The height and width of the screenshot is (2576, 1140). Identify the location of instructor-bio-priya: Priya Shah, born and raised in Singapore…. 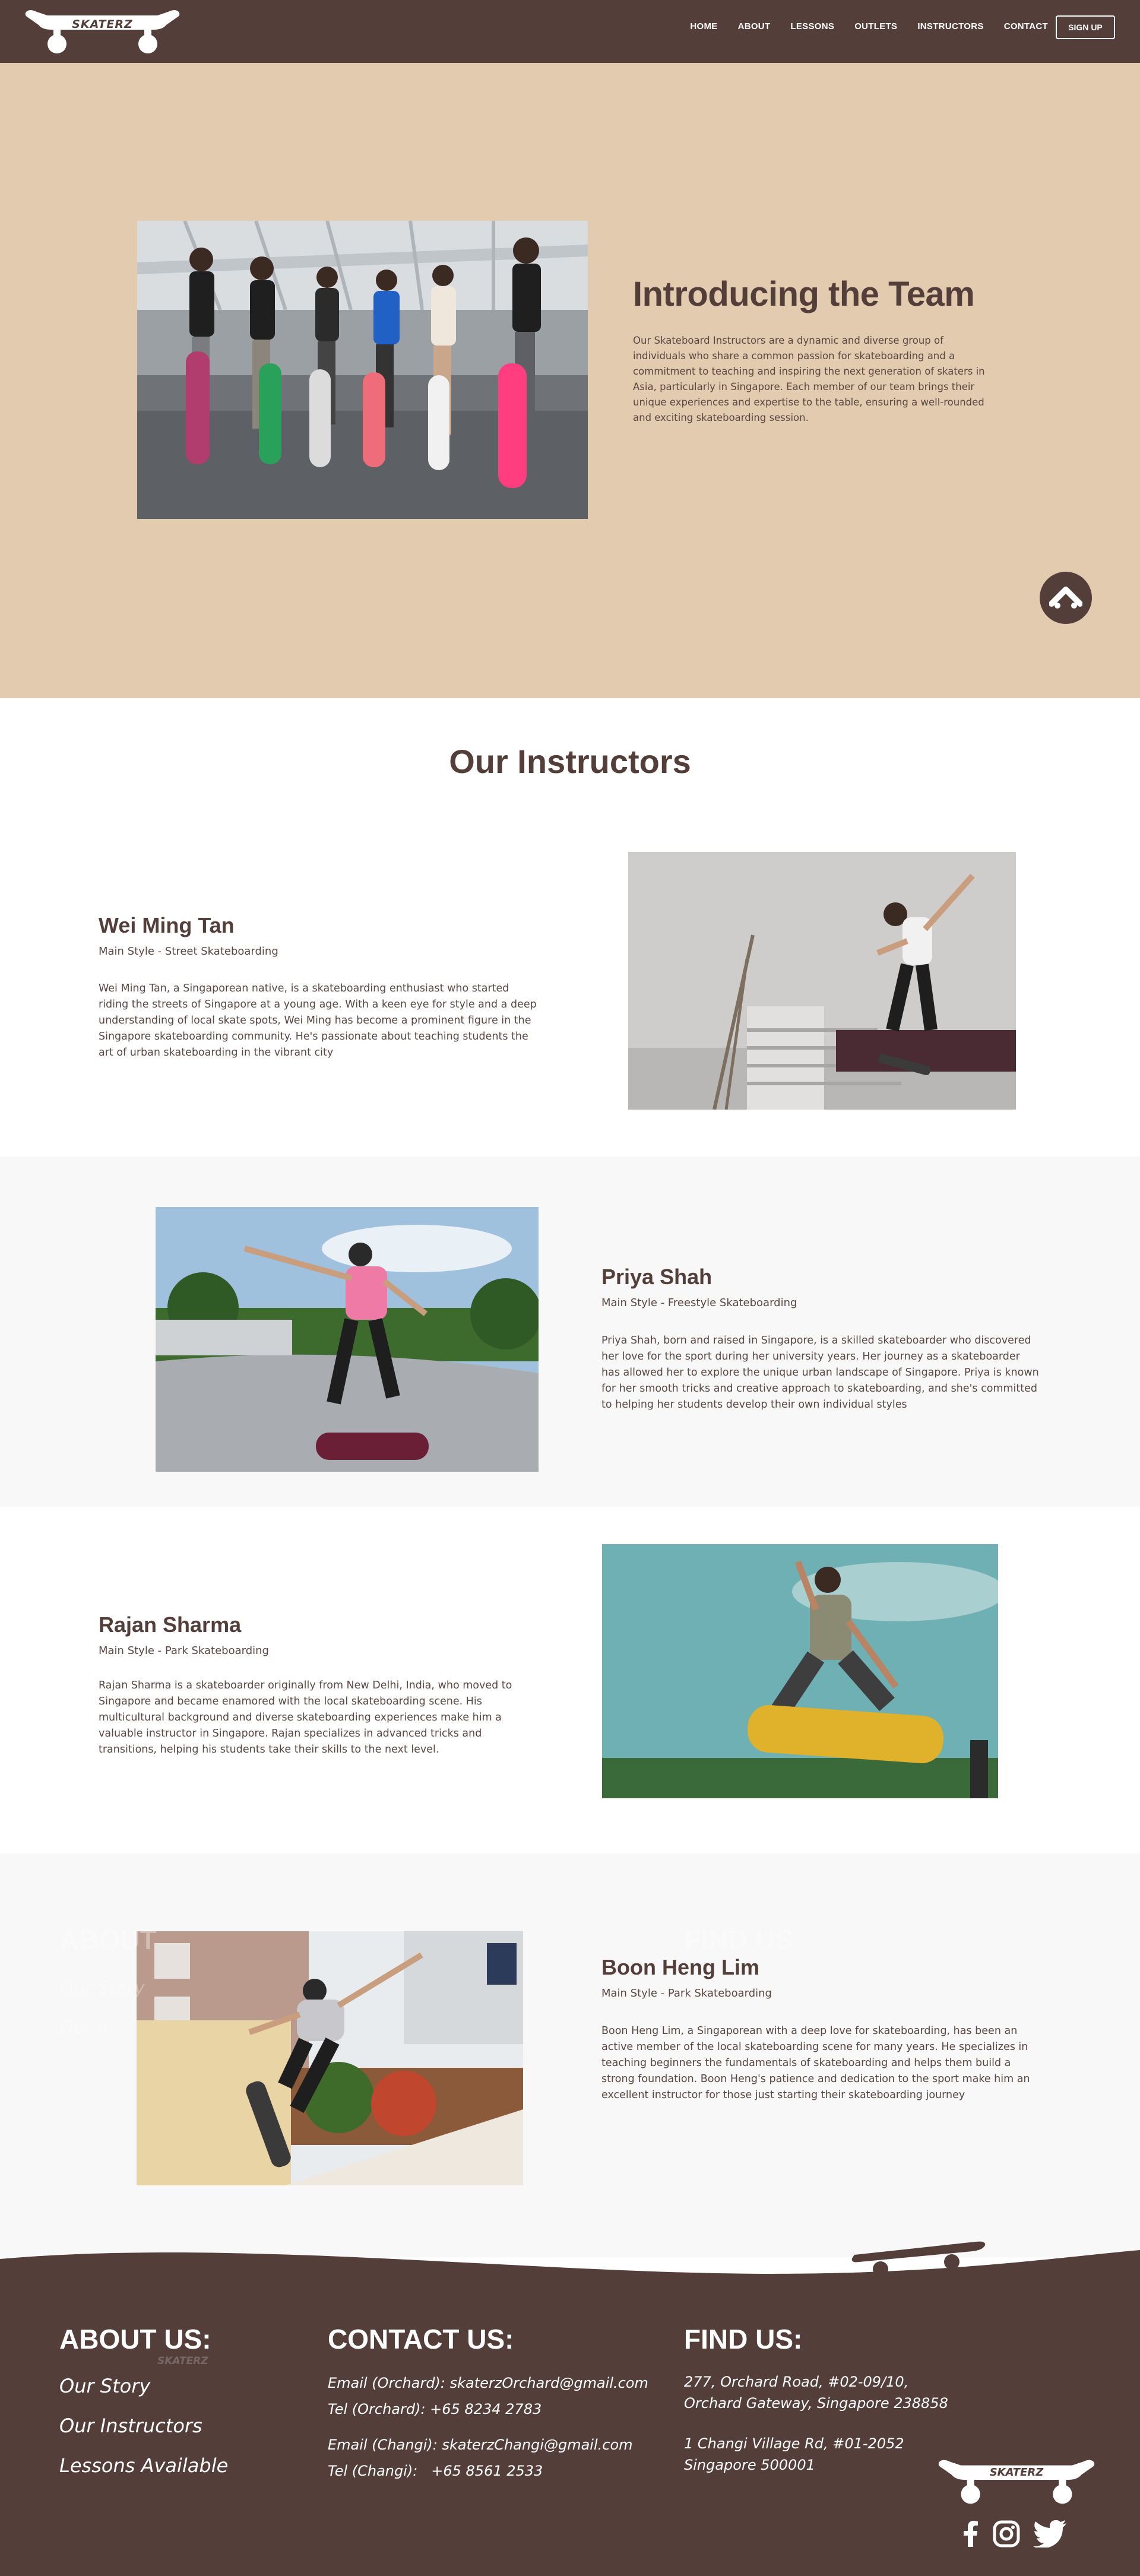
(820, 1373).